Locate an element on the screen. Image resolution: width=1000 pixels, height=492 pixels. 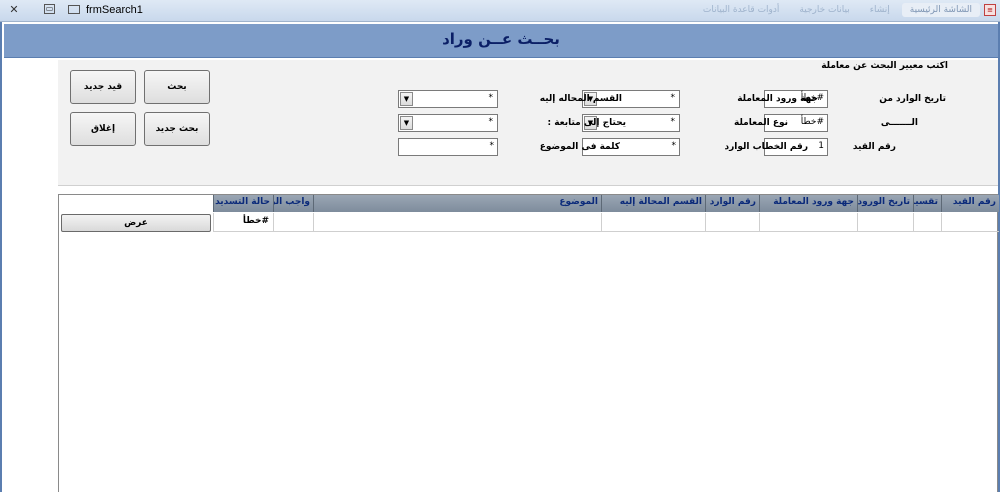
col-incoming-no: رقم الوارد is located at coordinates (732, 203).